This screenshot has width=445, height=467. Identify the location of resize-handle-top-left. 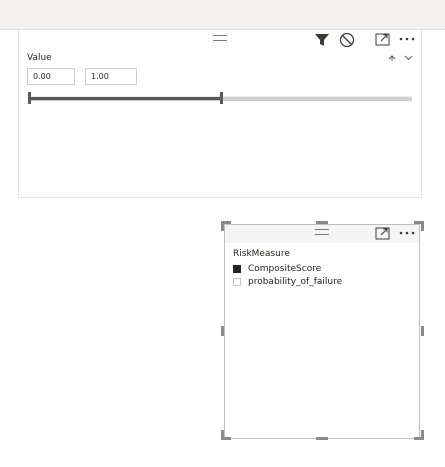
(222, 226).